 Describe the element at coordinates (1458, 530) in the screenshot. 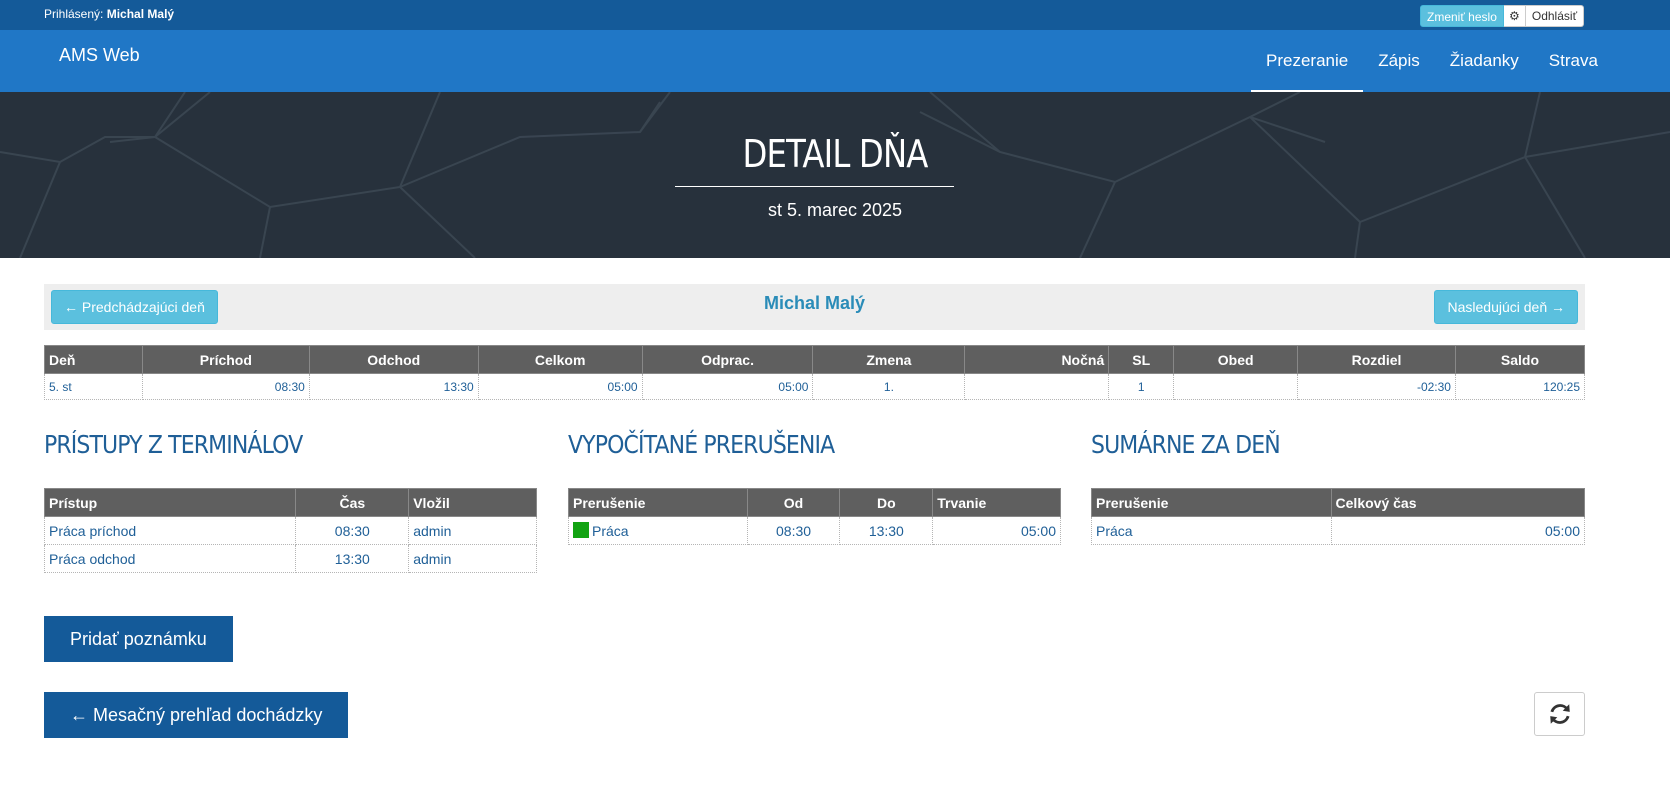

I see `cell-total-time: 05:00` at that location.